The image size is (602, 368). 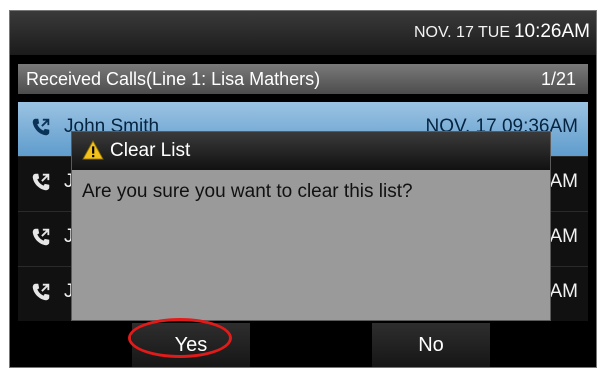 I want to click on status-time: 10:26AM, so click(x=551, y=31).